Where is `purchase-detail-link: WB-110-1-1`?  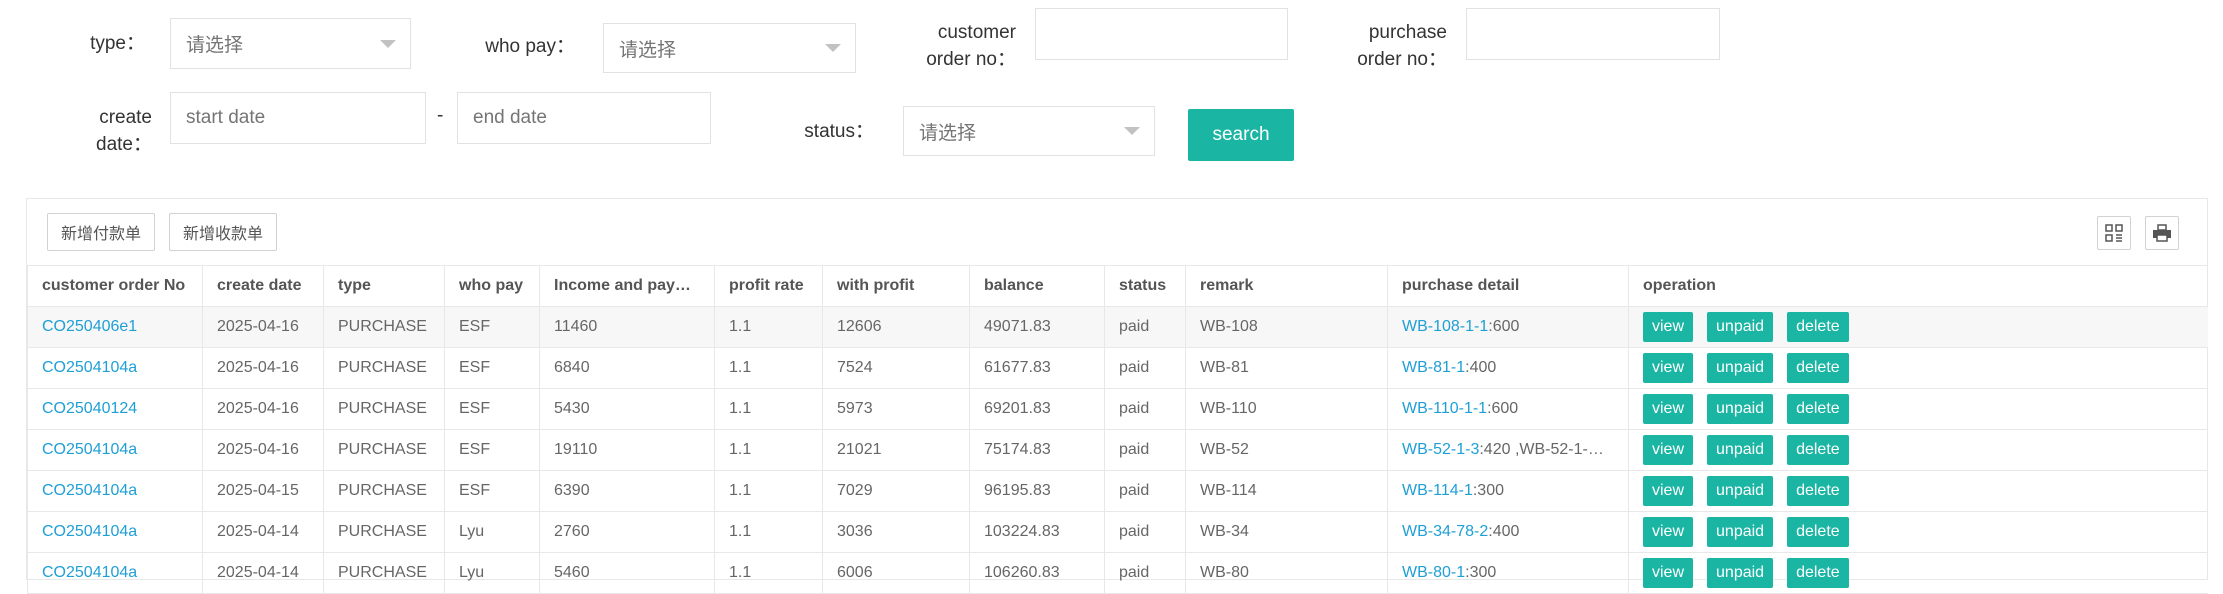
purchase-detail-link: WB-110-1-1 is located at coordinates (1444, 408).